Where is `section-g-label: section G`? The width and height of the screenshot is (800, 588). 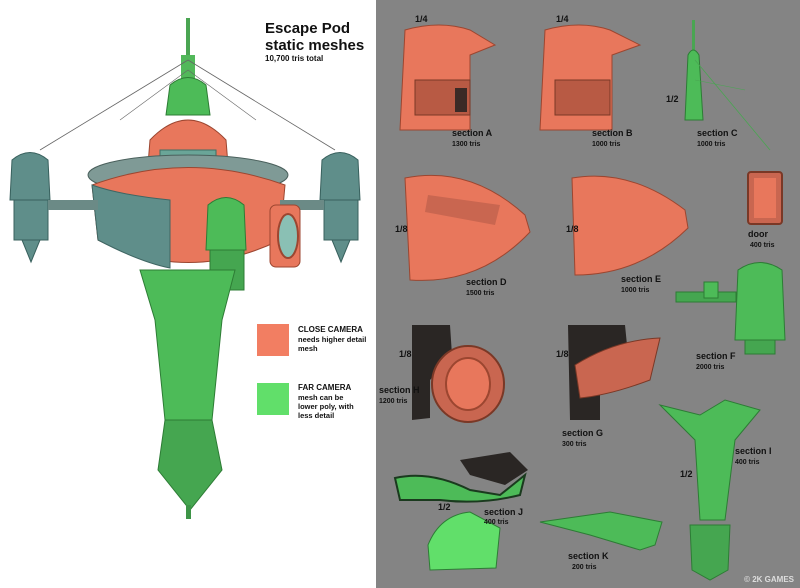
section-g-label: section G is located at coordinates (583, 433).